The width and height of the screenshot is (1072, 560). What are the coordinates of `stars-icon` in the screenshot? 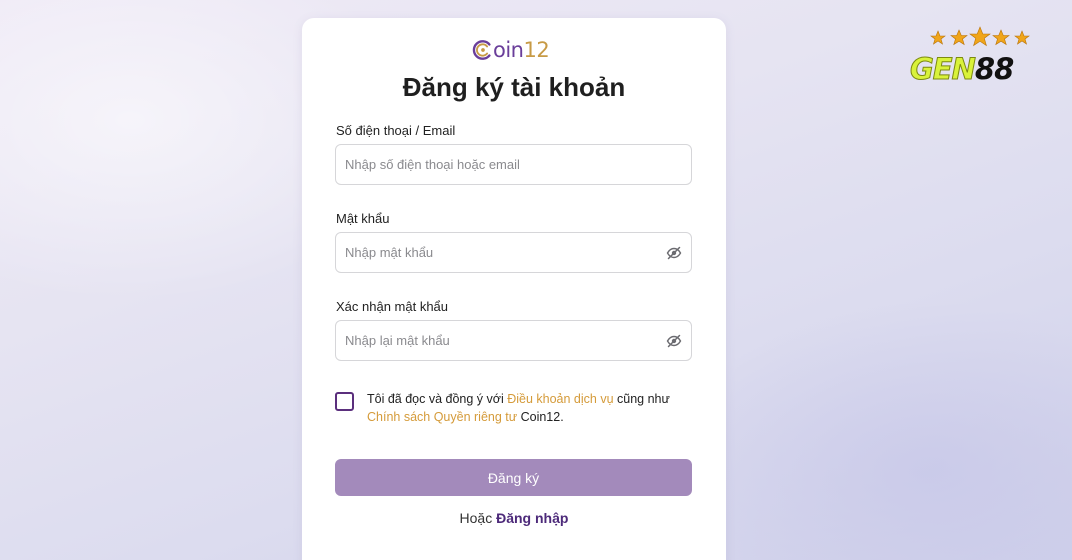 It's located at (980, 37).